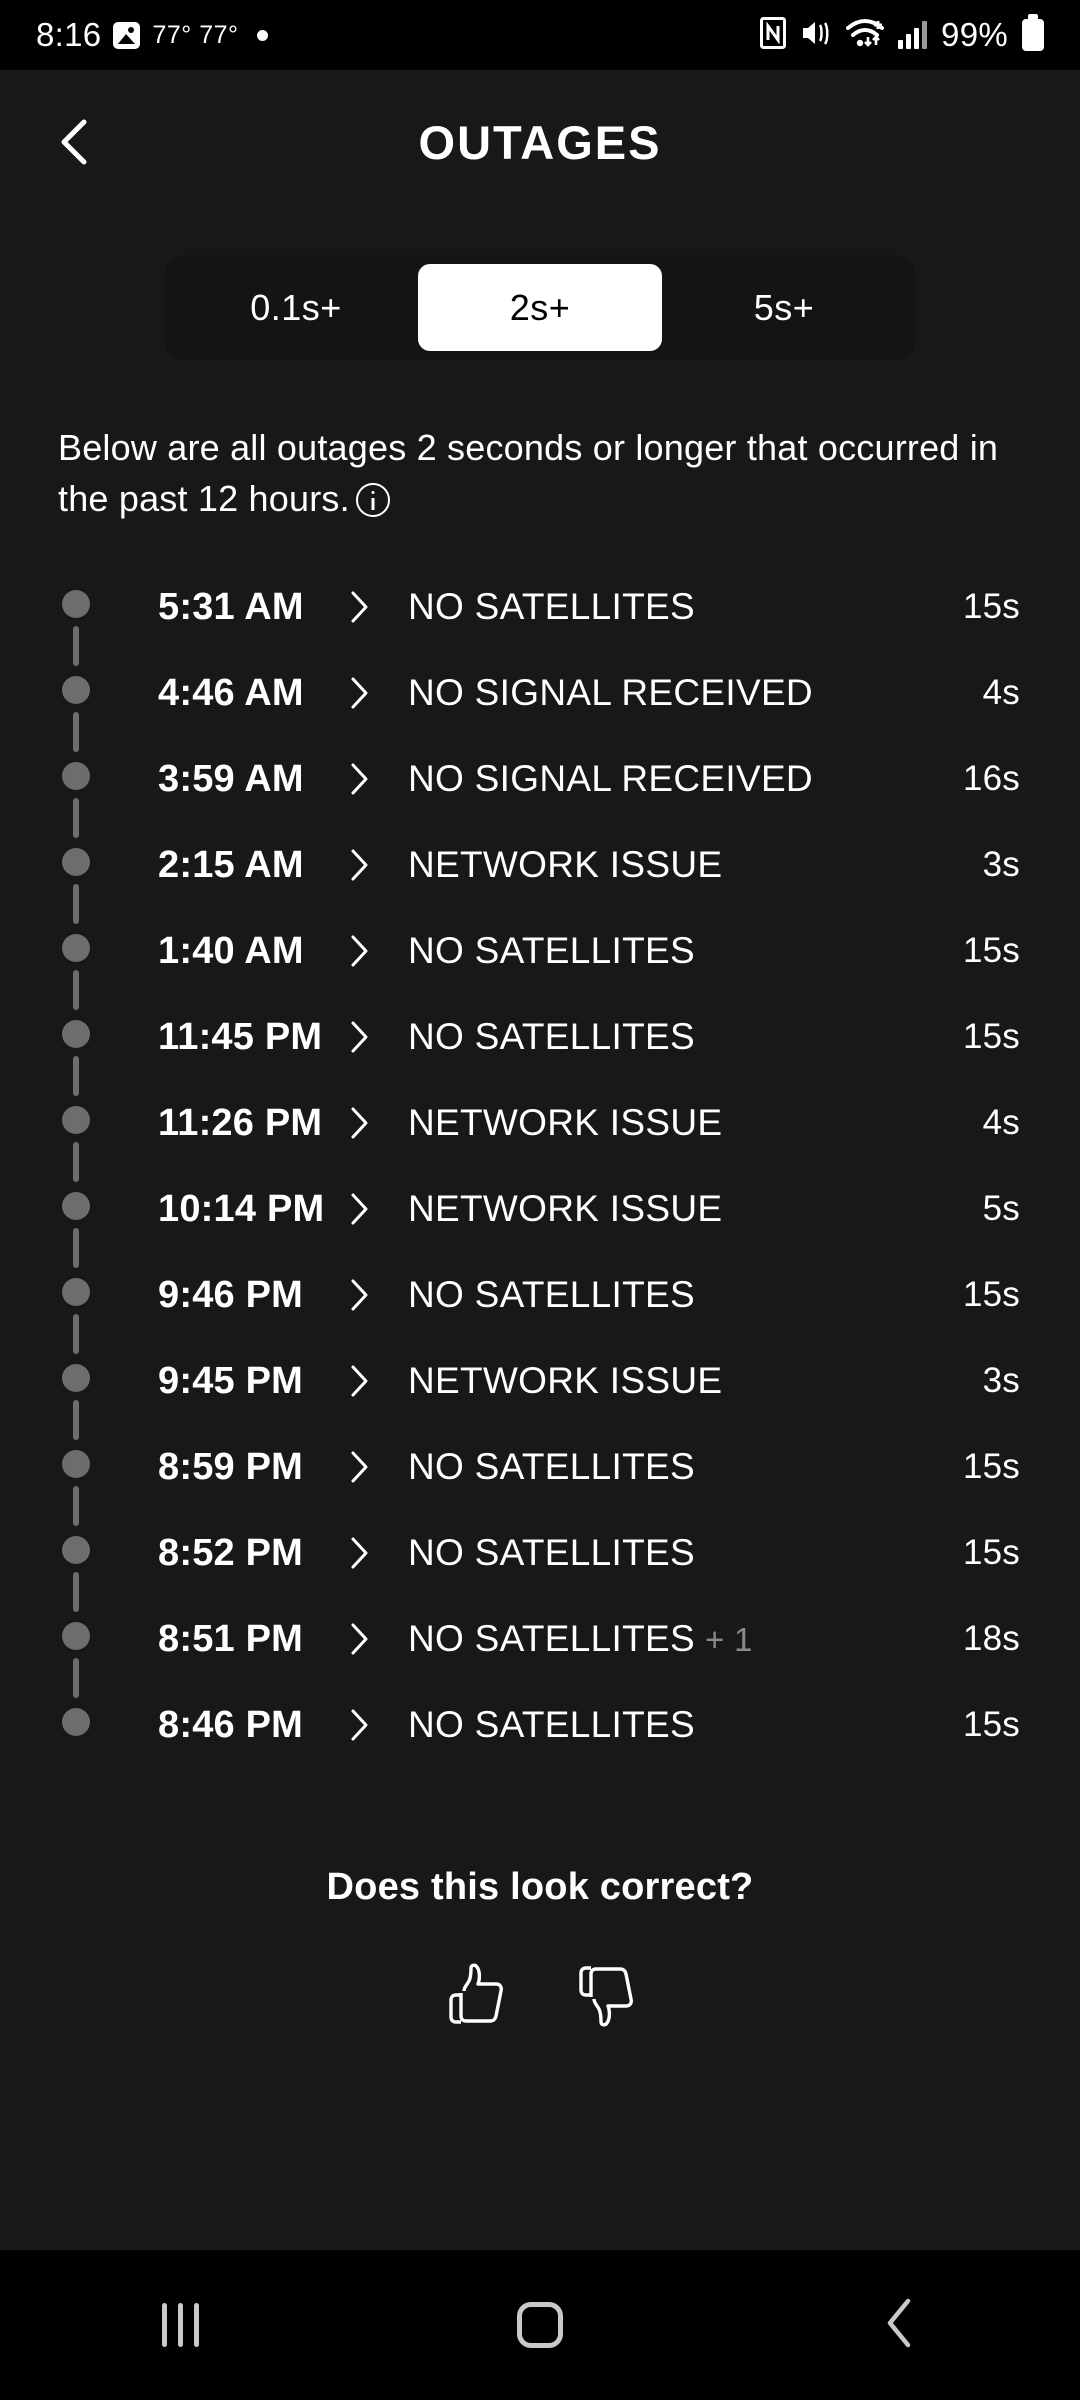  I want to click on system-back-button, so click(900, 2325).